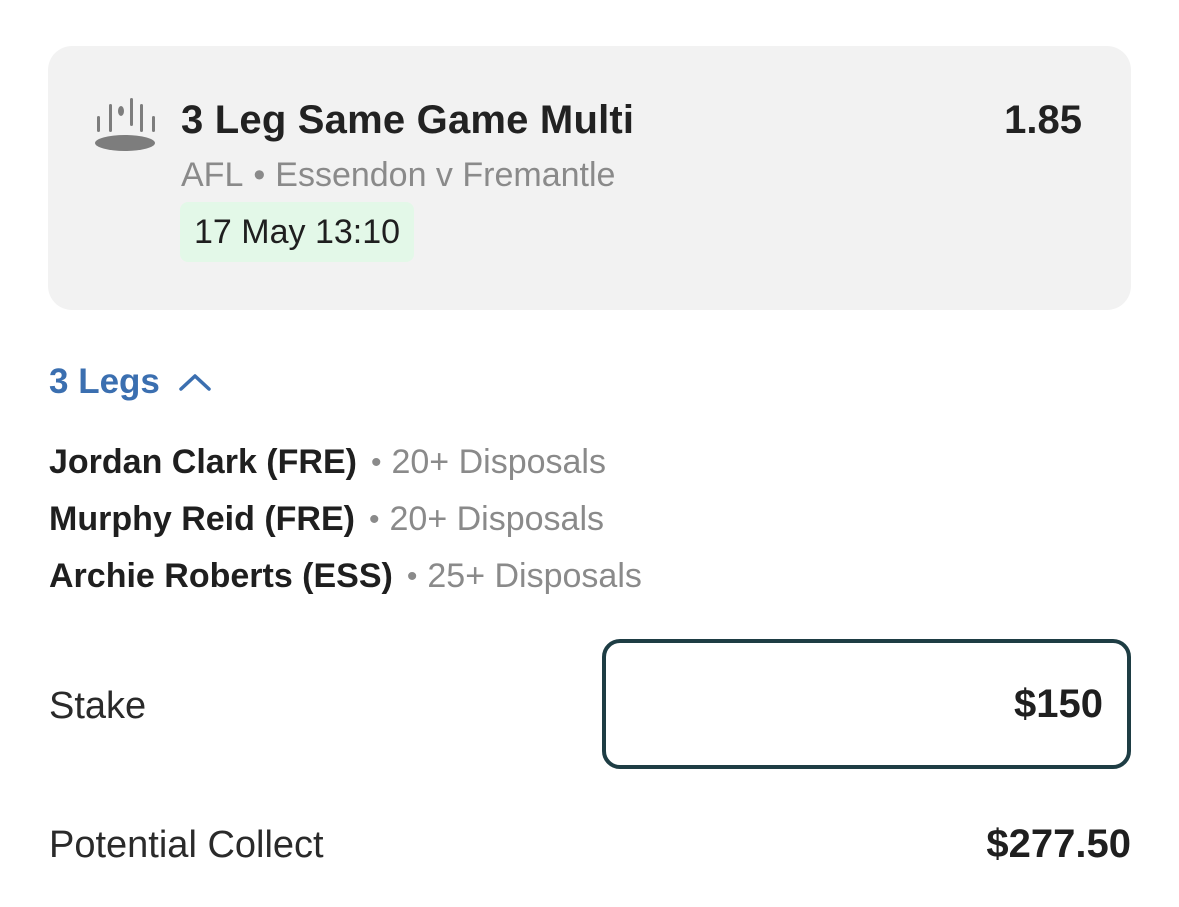 This screenshot has height=907, width=1179. What do you see at coordinates (104, 381) in the screenshot?
I see `legs-toggle-label: 3 Legs` at bounding box center [104, 381].